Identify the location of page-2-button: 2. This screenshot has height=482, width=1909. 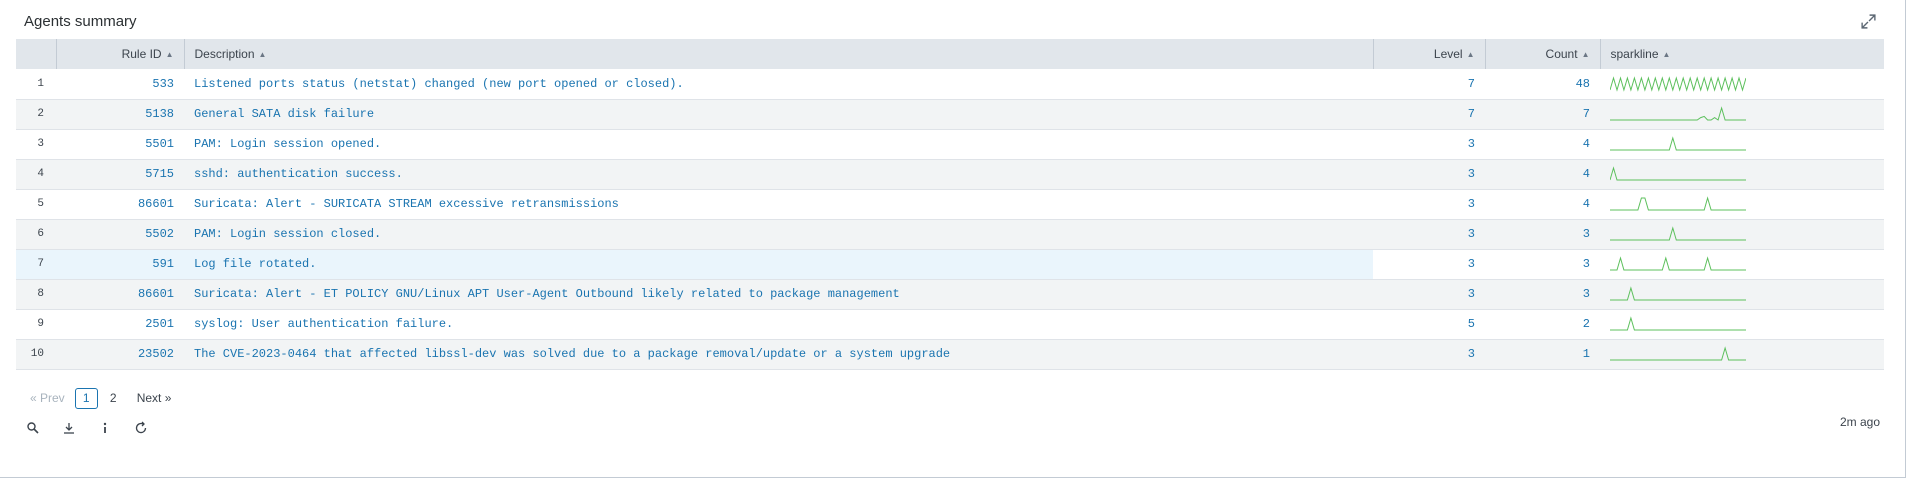
(113, 398).